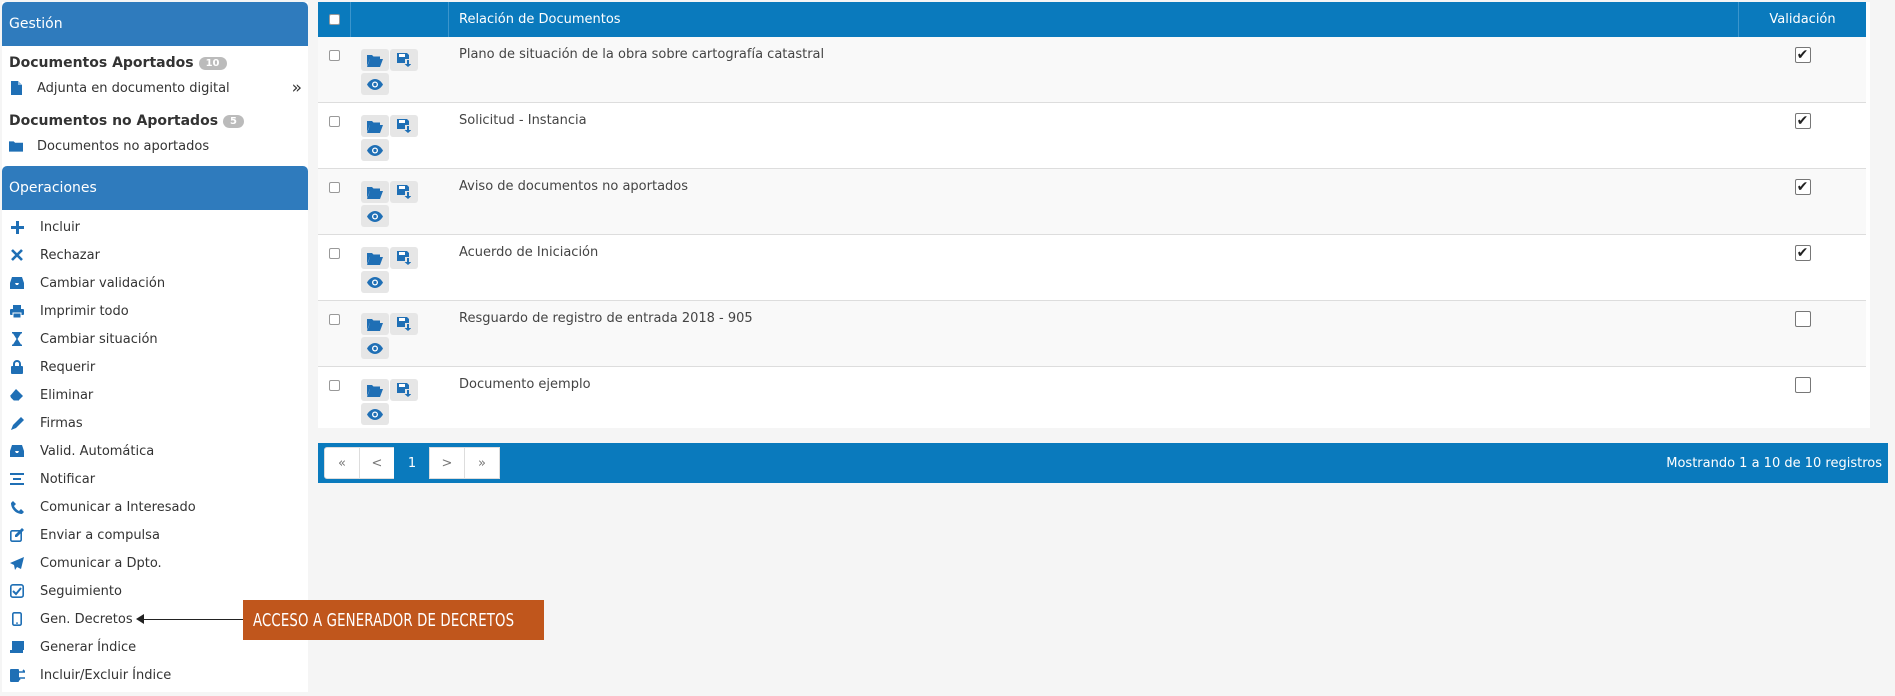 Image resolution: width=1895 pixels, height=696 pixels. Describe the element at coordinates (155, 146) in the screenshot. I see `documentos-no-aportados-item: Documentos no aportados` at that location.